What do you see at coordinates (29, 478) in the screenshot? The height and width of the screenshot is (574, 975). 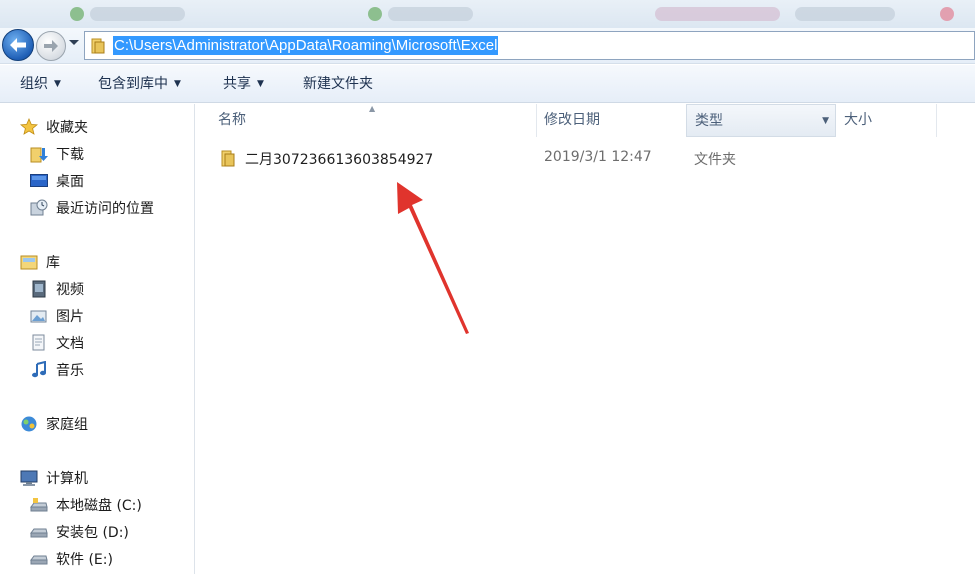 I see `computer-icon` at bounding box center [29, 478].